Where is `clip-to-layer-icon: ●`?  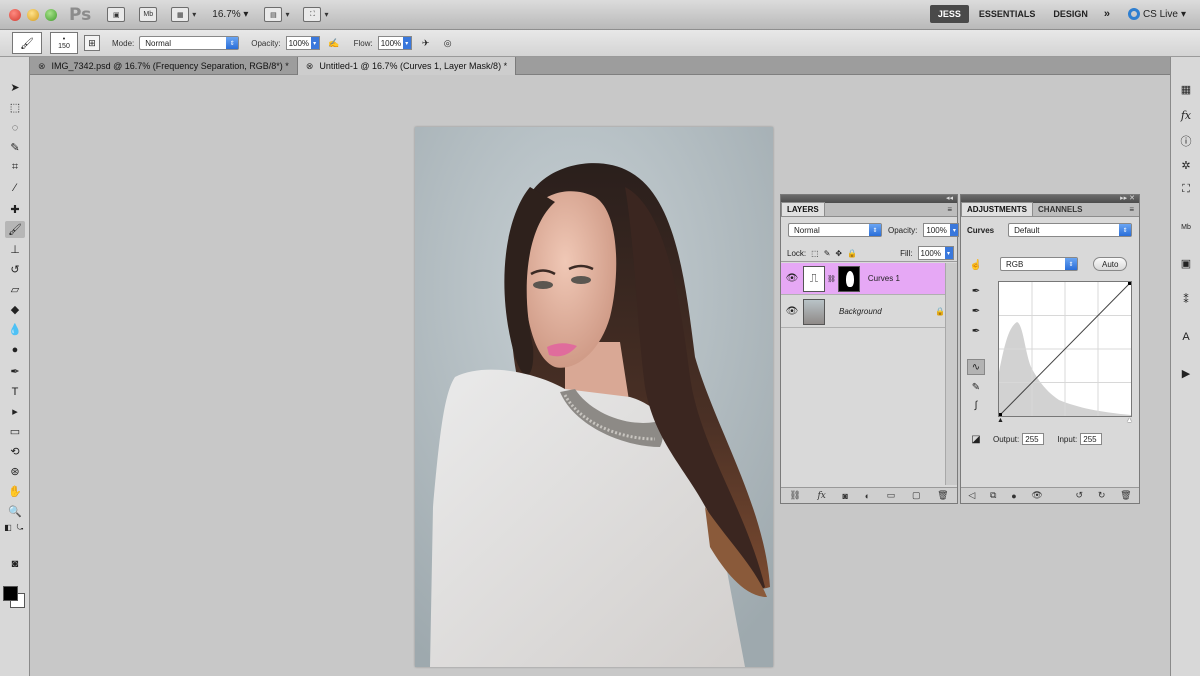 clip-to-layer-icon: ● is located at coordinates (1013, 496).